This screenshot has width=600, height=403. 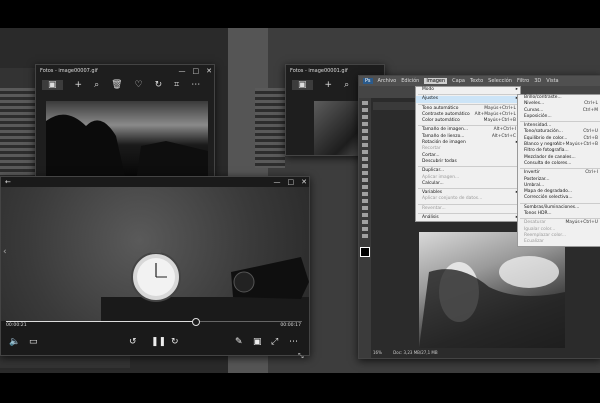 What do you see at coordinates (365, 208) in the screenshot?
I see `type-tool-icon` at bounding box center [365, 208].